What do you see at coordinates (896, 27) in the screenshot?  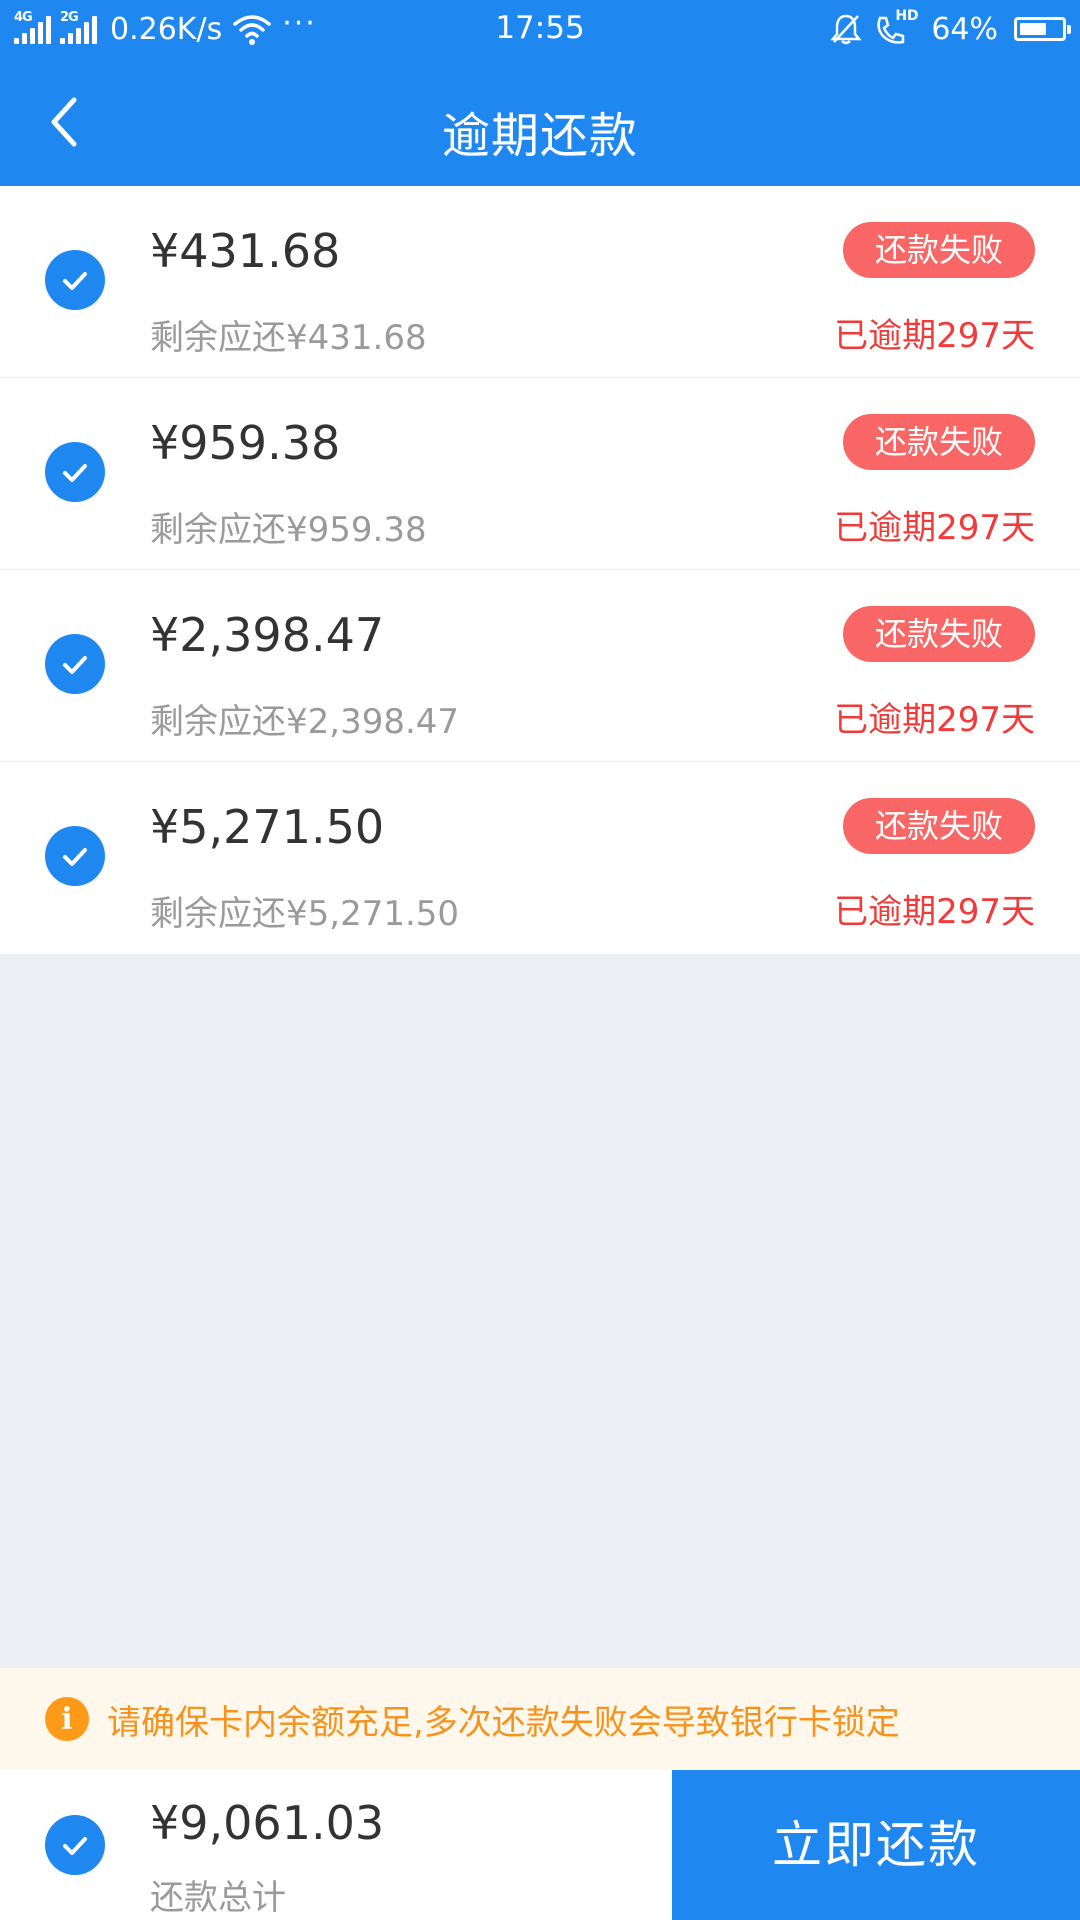 I see `hd-call-icon: HD` at bounding box center [896, 27].